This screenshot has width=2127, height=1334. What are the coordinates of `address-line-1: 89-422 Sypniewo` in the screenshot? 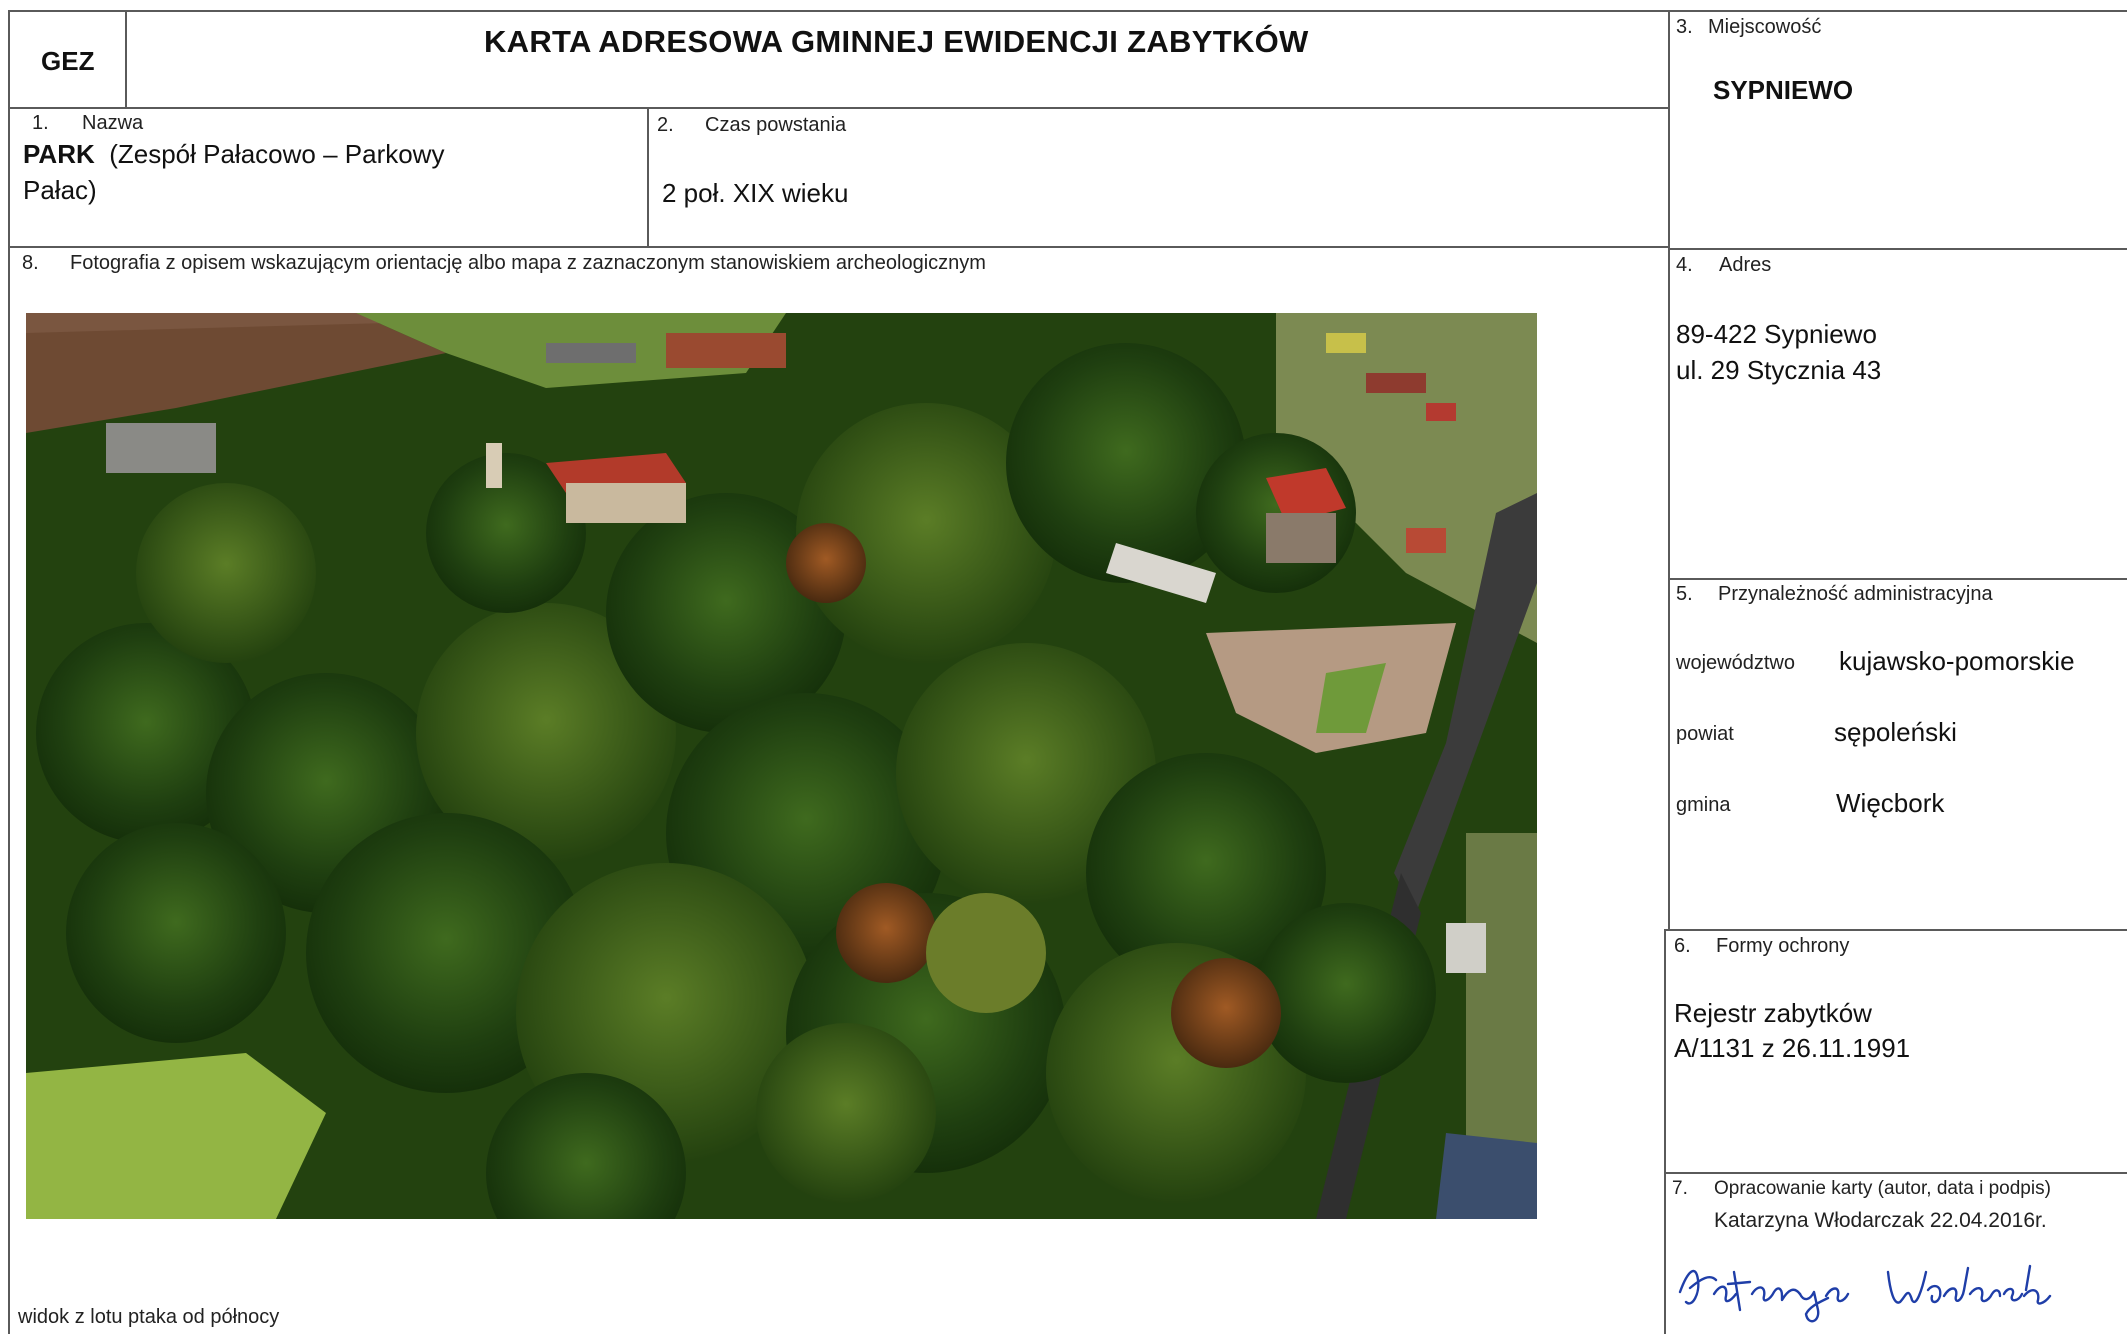 It's located at (1776, 334).